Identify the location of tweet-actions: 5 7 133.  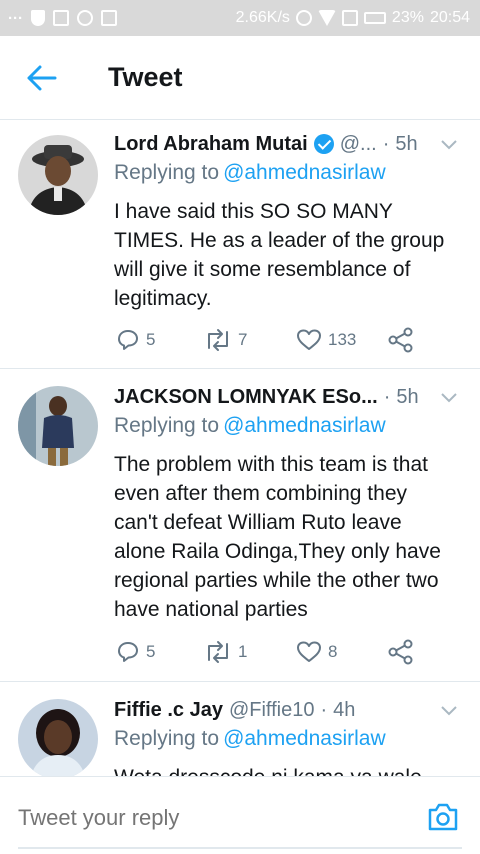
(281, 340).